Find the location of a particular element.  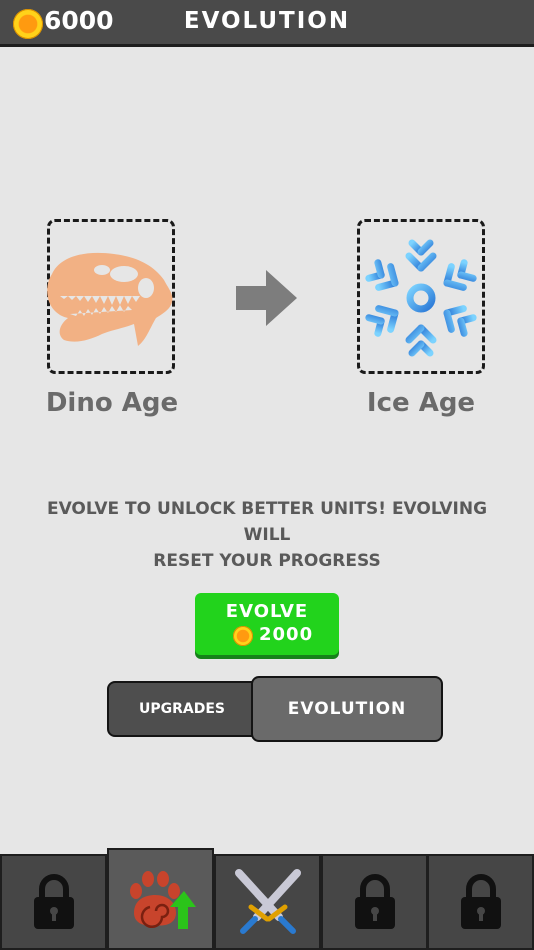

top-bar: 6000 EVOLUTION is located at coordinates (267, 23).